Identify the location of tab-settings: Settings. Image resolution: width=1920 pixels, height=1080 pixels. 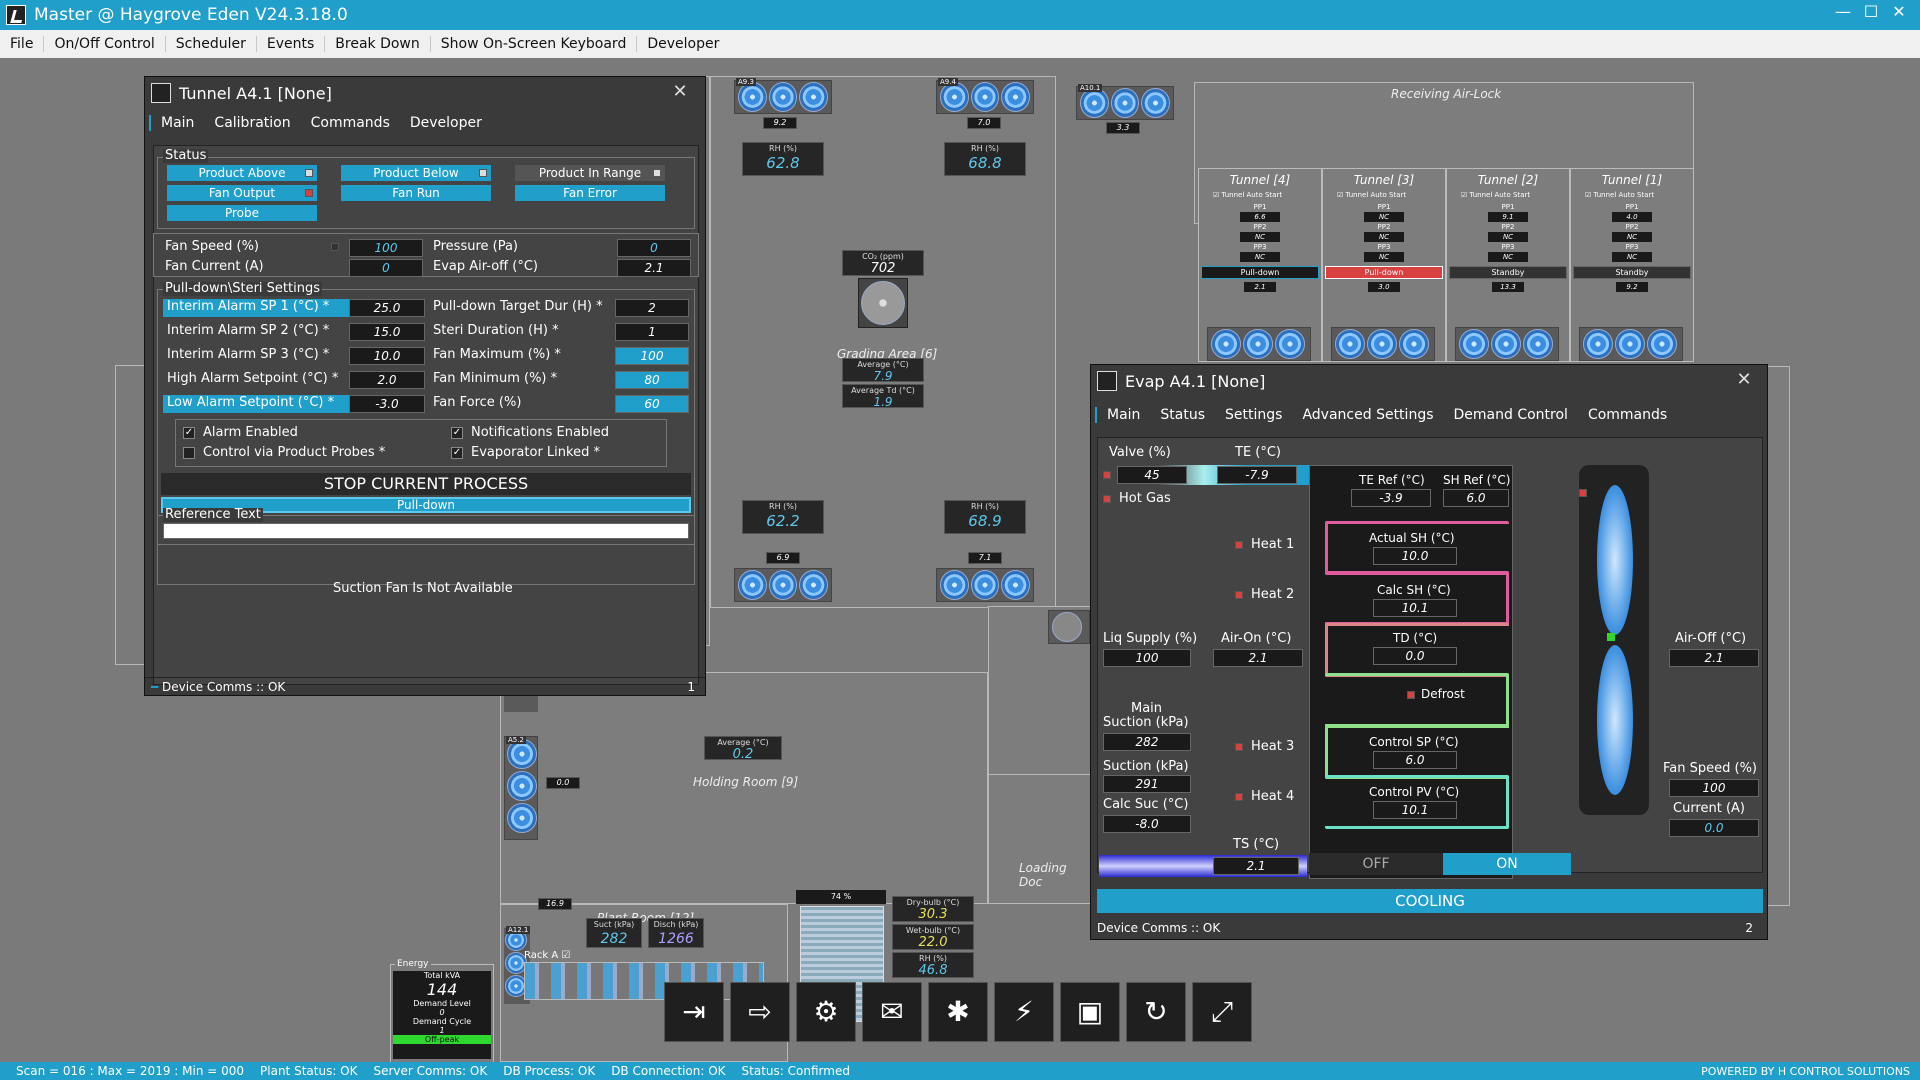
(1253, 415).